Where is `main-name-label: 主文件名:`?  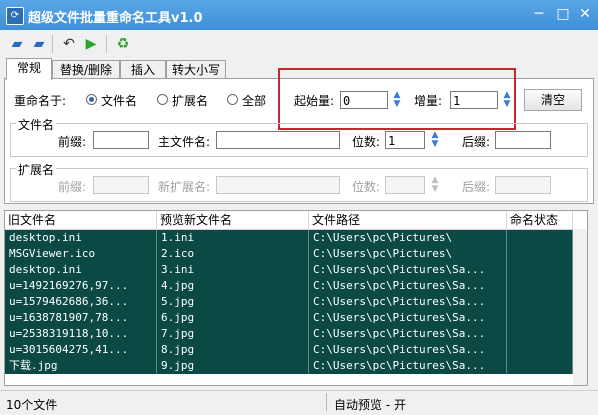
main-name-label: 主文件名: is located at coordinates (184, 142).